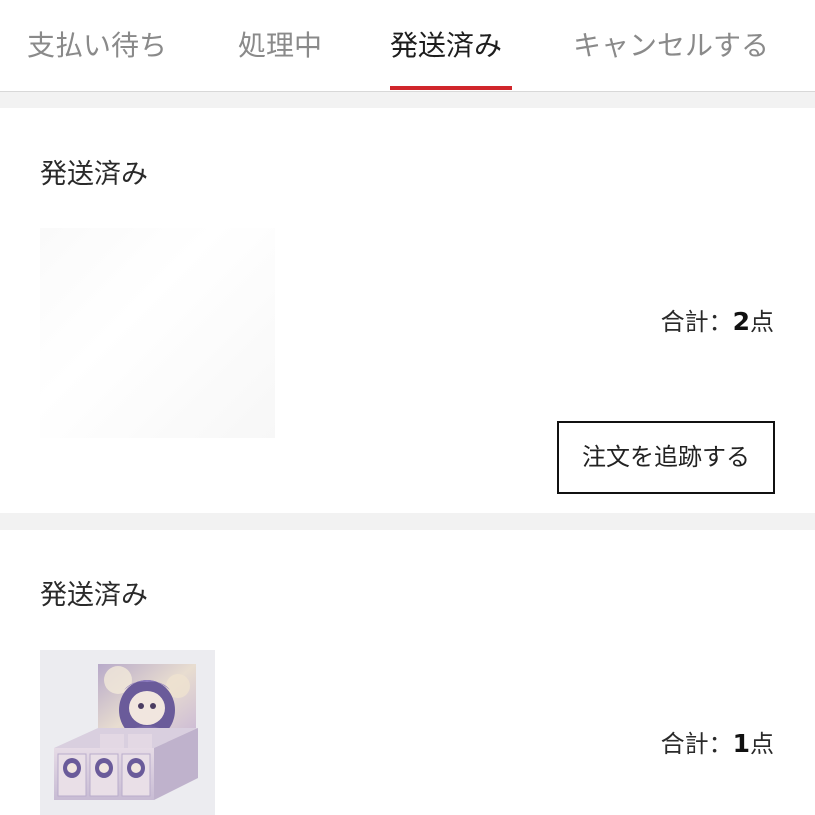  Describe the element at coordinates (157, 333) in the screenshot. I see `product-image-placeholder` at that location.